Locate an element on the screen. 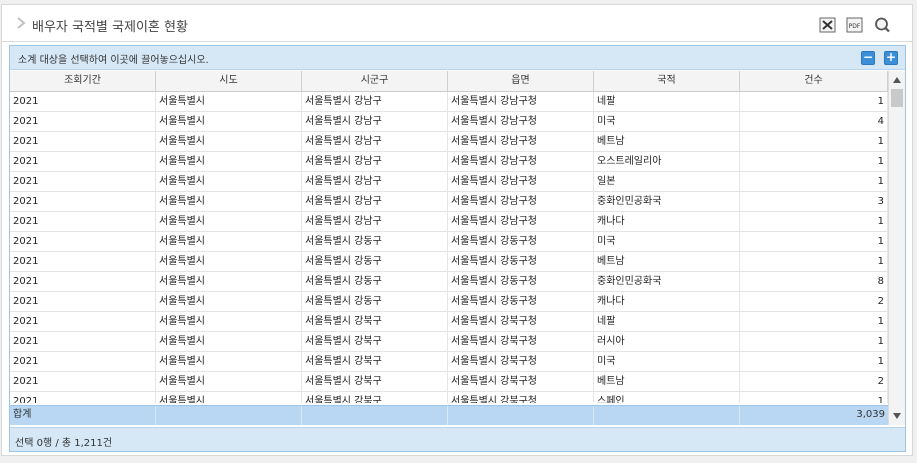  svg-text: PDF is located at coordinates (855, 26).